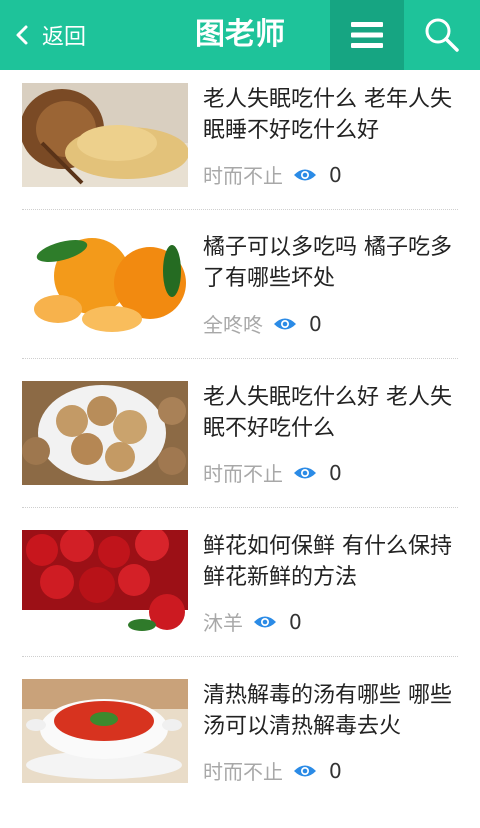 Image resolution: width=480 pixels, height=828 pixels. I want to click on grain-in-pot-image, so click(105, 135).